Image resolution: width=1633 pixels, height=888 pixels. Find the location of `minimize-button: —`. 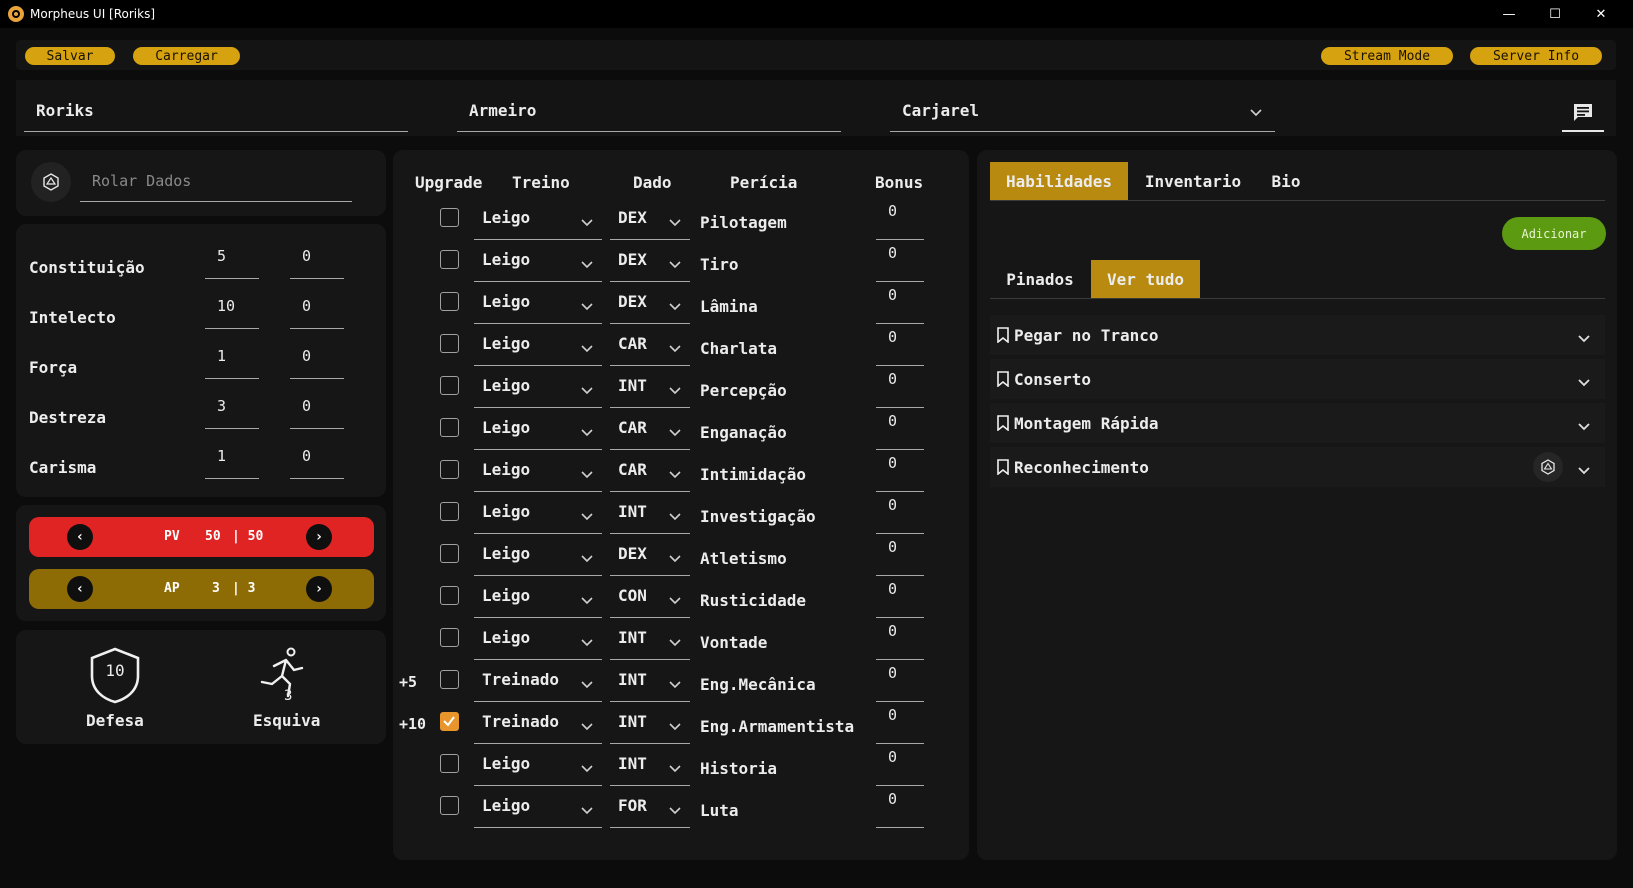

minimize-button: — is located at coordinates (1509, 14).